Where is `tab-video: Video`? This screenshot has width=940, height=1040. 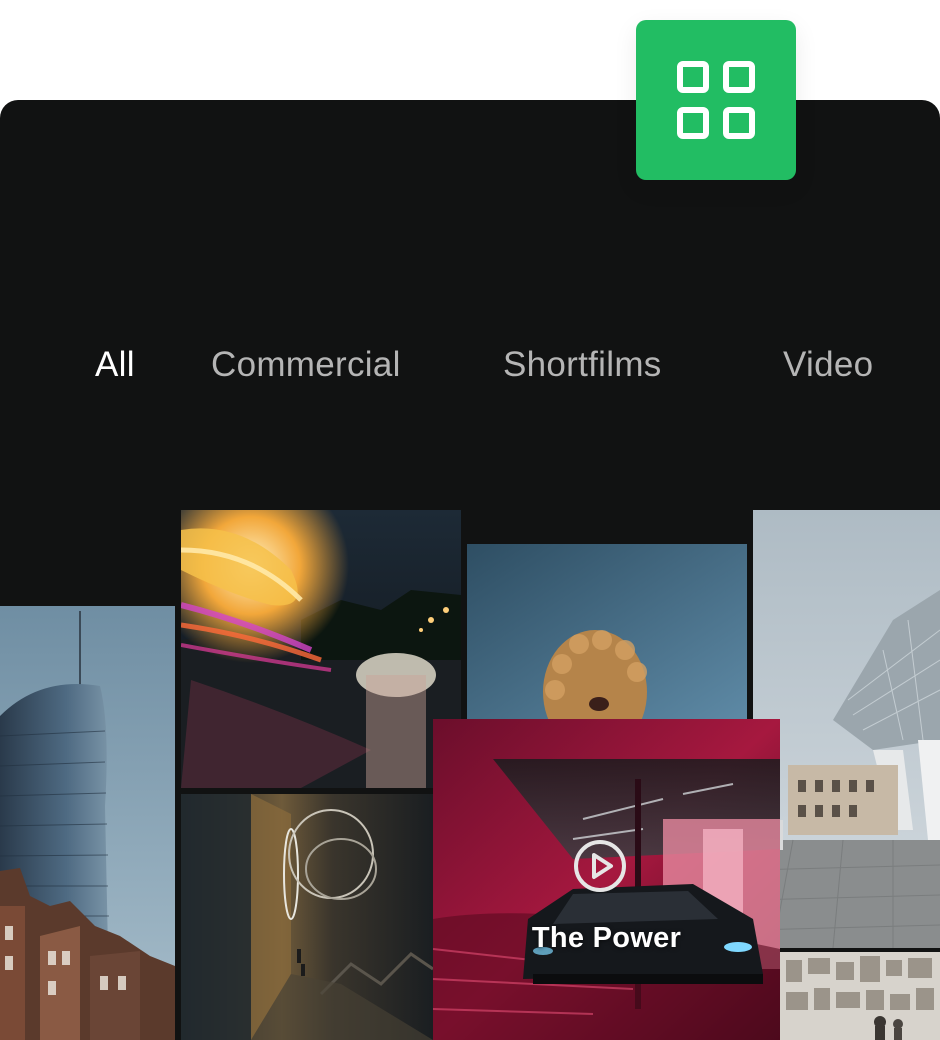
tab-video: Video is located at coordinates (828, 365).